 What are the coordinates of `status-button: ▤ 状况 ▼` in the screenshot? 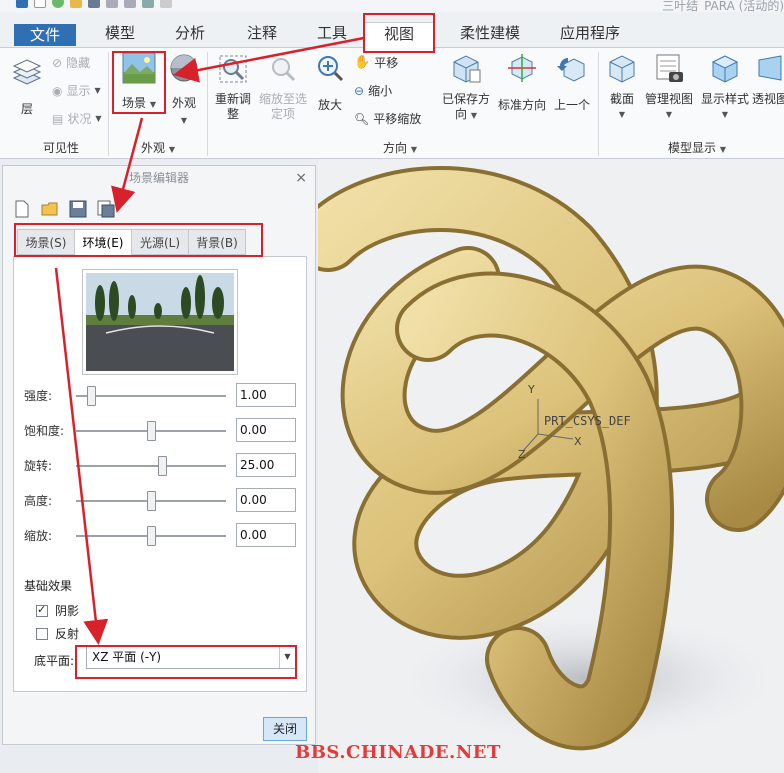 It's located at (77, 118).